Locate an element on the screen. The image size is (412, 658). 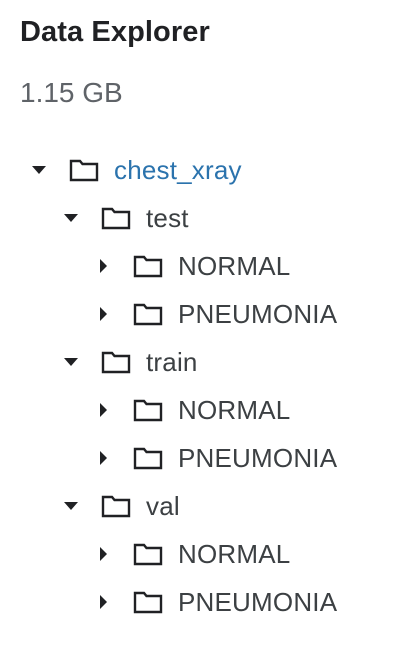
dataset-size: 1.15 GB is located at coordinates (71, 92).